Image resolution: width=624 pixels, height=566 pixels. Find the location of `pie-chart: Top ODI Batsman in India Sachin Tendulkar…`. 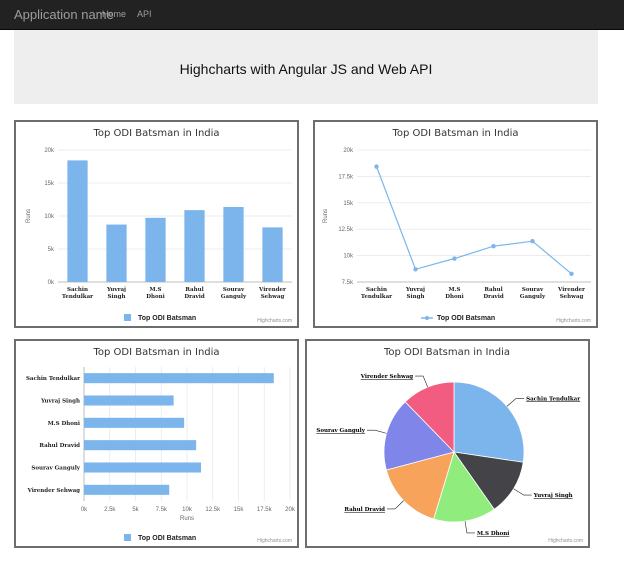

pie-chart: Top ODI Batsman in India Sachin Tendulkar… is located at coordinates (449, 445).